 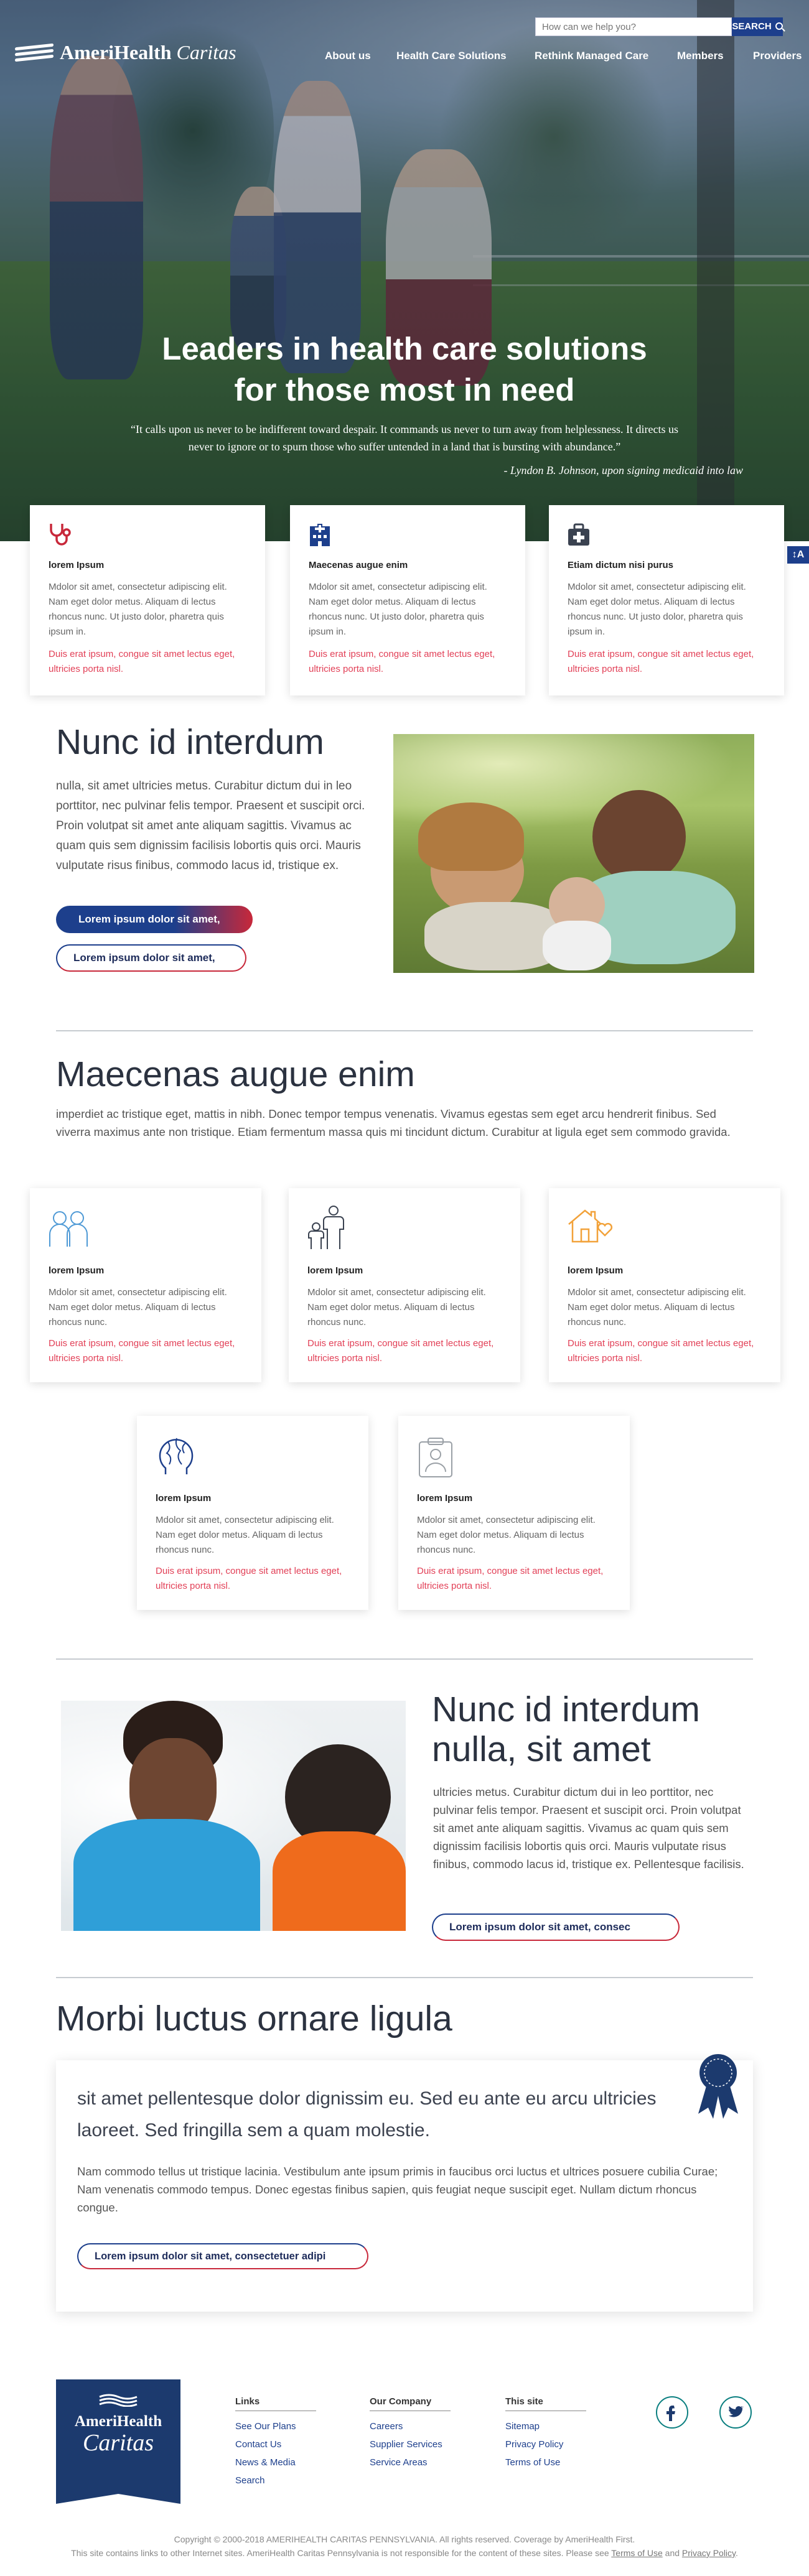 I want to click on nurse-patient-photo, so click(x=234, y=1816).